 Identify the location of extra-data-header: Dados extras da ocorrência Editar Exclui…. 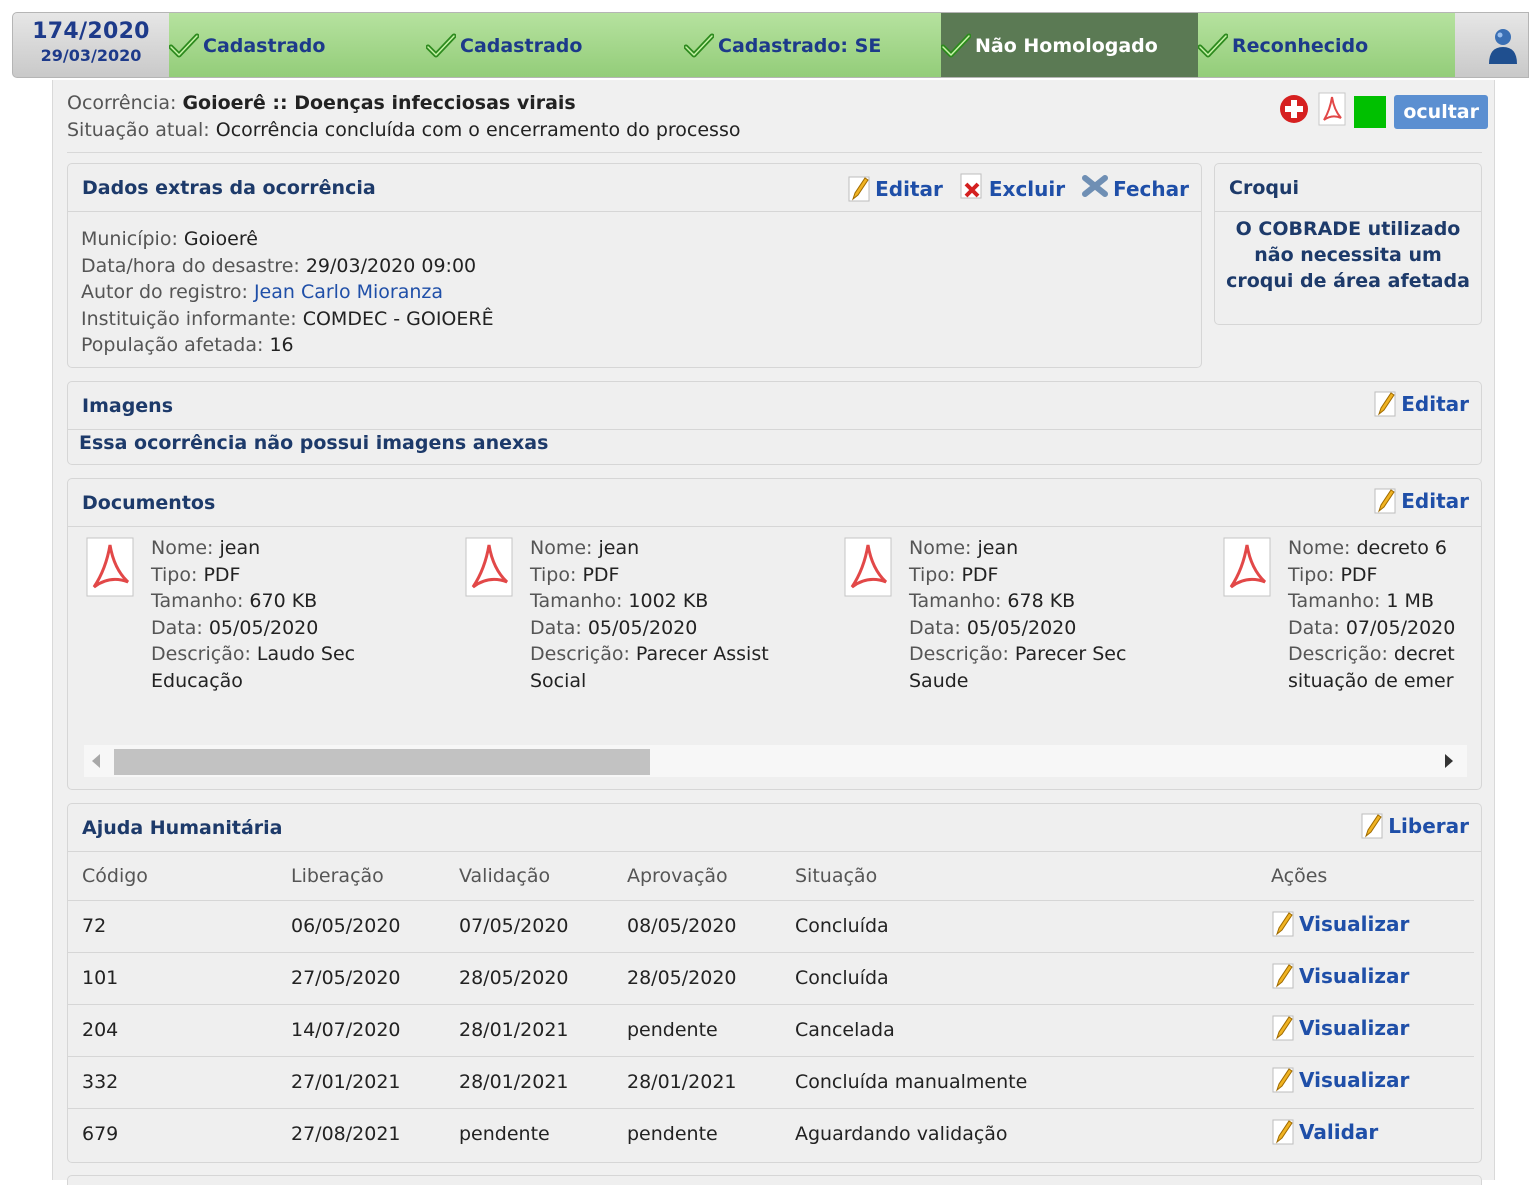
(634, 188).